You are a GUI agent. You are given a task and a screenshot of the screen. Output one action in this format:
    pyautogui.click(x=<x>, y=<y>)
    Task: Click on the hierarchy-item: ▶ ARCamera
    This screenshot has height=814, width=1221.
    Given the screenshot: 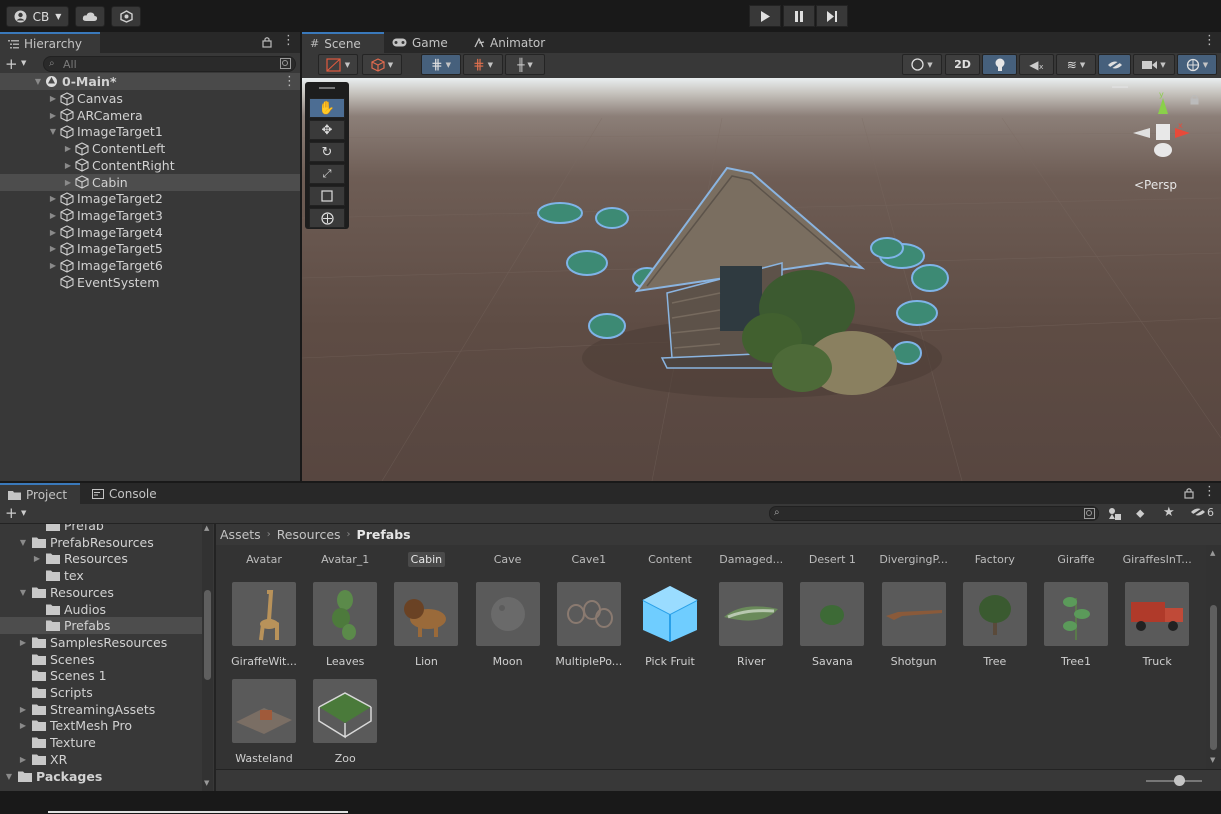 What is the action you would take?
    pyautogui.click(x=150, y=115)
    